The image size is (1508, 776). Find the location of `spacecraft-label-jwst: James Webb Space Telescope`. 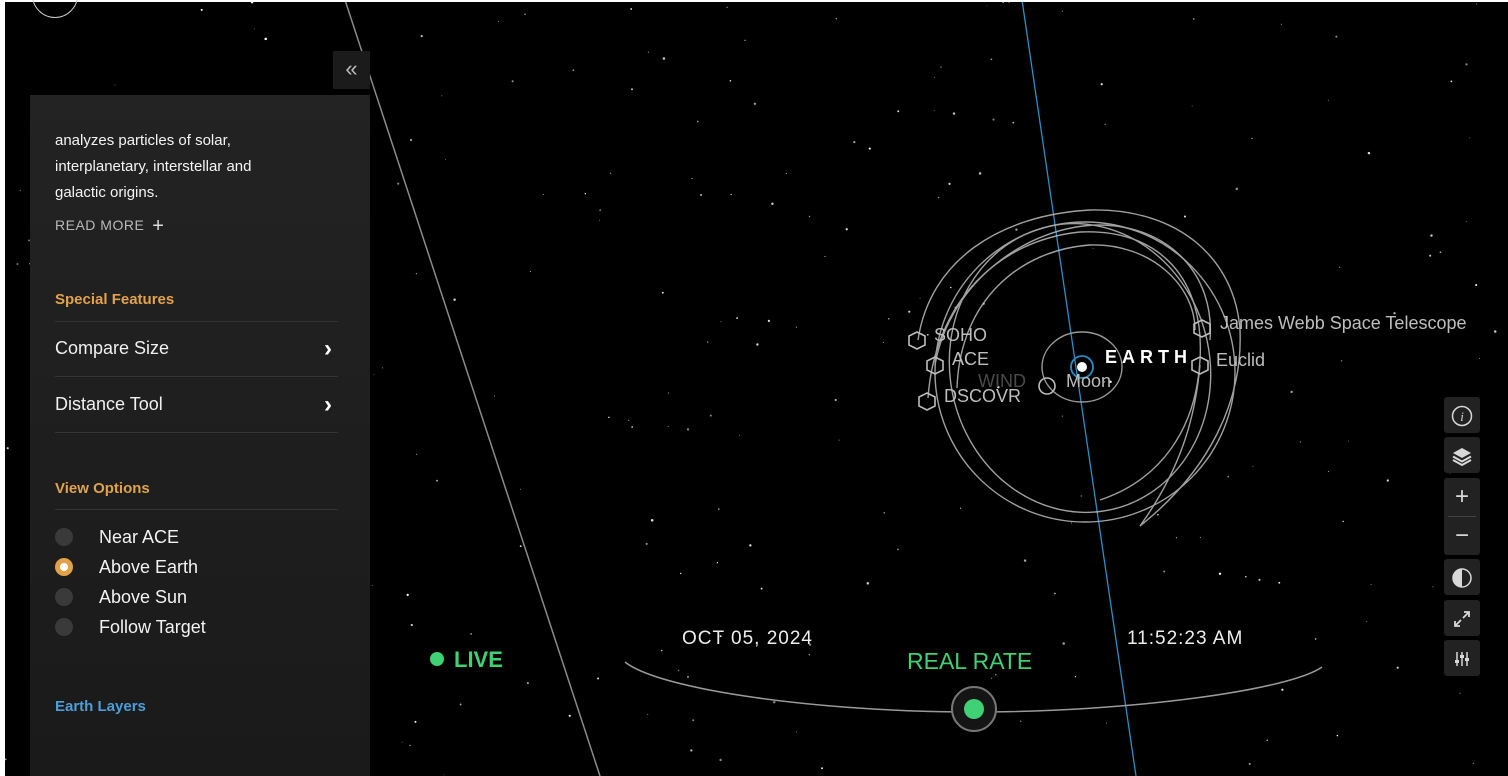

spacecraft-label-jwst: James Webb Space Telescope is located at coordinates (1343, 323).